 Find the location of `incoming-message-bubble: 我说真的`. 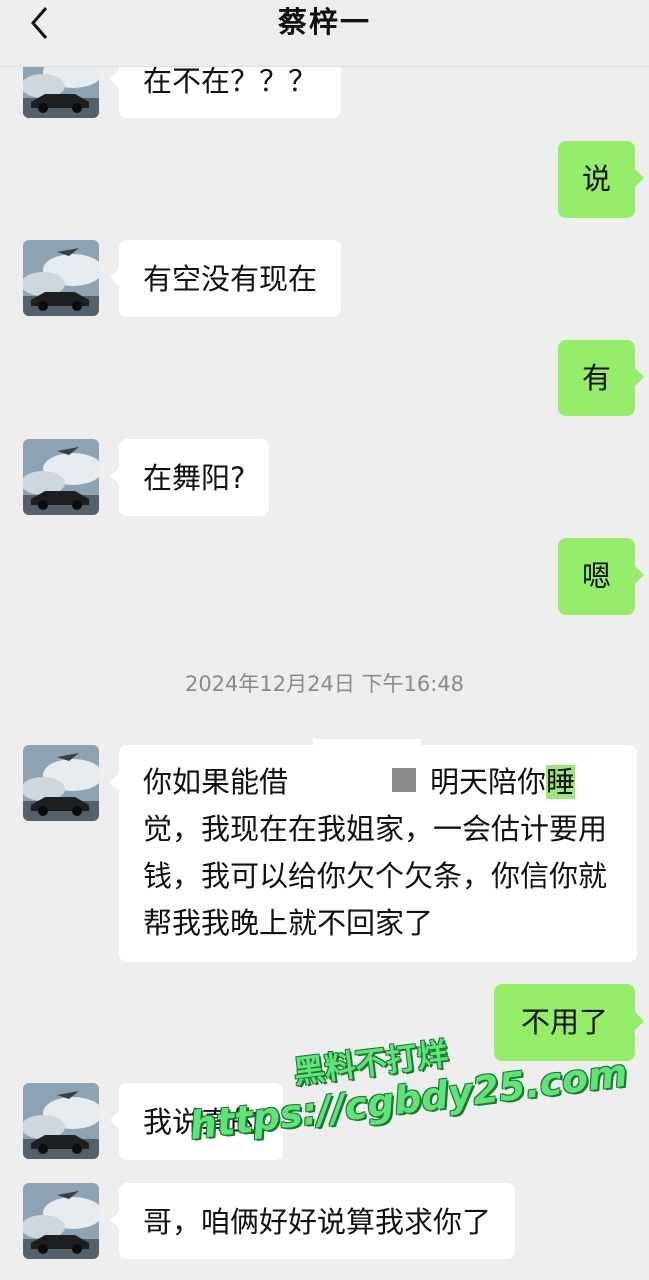

incoming-message-bubble: 我说真的 is located at coordinates (196, 1121).